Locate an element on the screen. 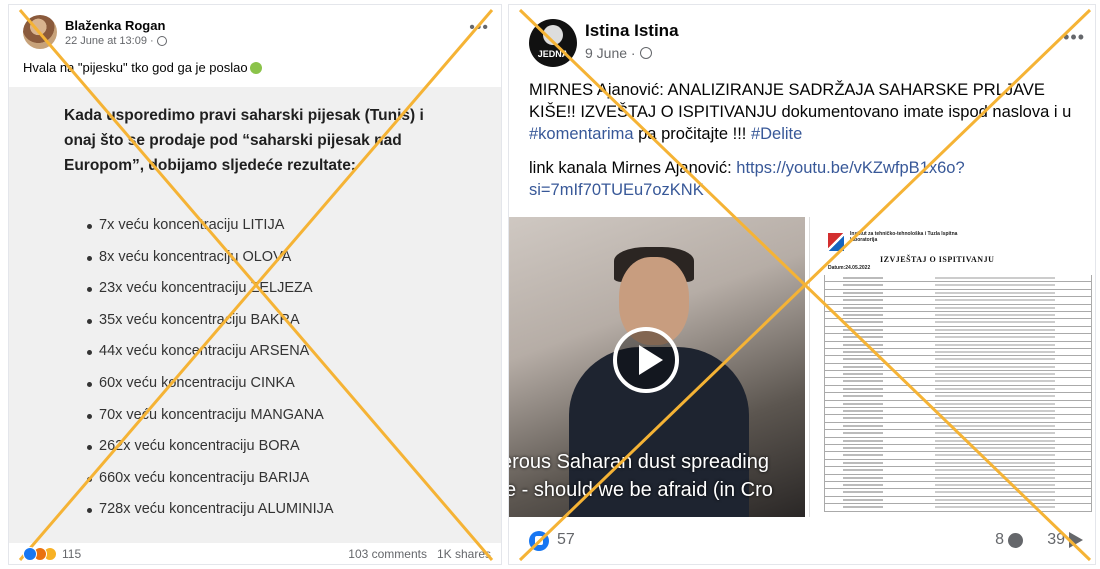 This screenshot has height=569, width=1100. post-text-content: pa pročitajte !!! is located at coordinates (692, 134).